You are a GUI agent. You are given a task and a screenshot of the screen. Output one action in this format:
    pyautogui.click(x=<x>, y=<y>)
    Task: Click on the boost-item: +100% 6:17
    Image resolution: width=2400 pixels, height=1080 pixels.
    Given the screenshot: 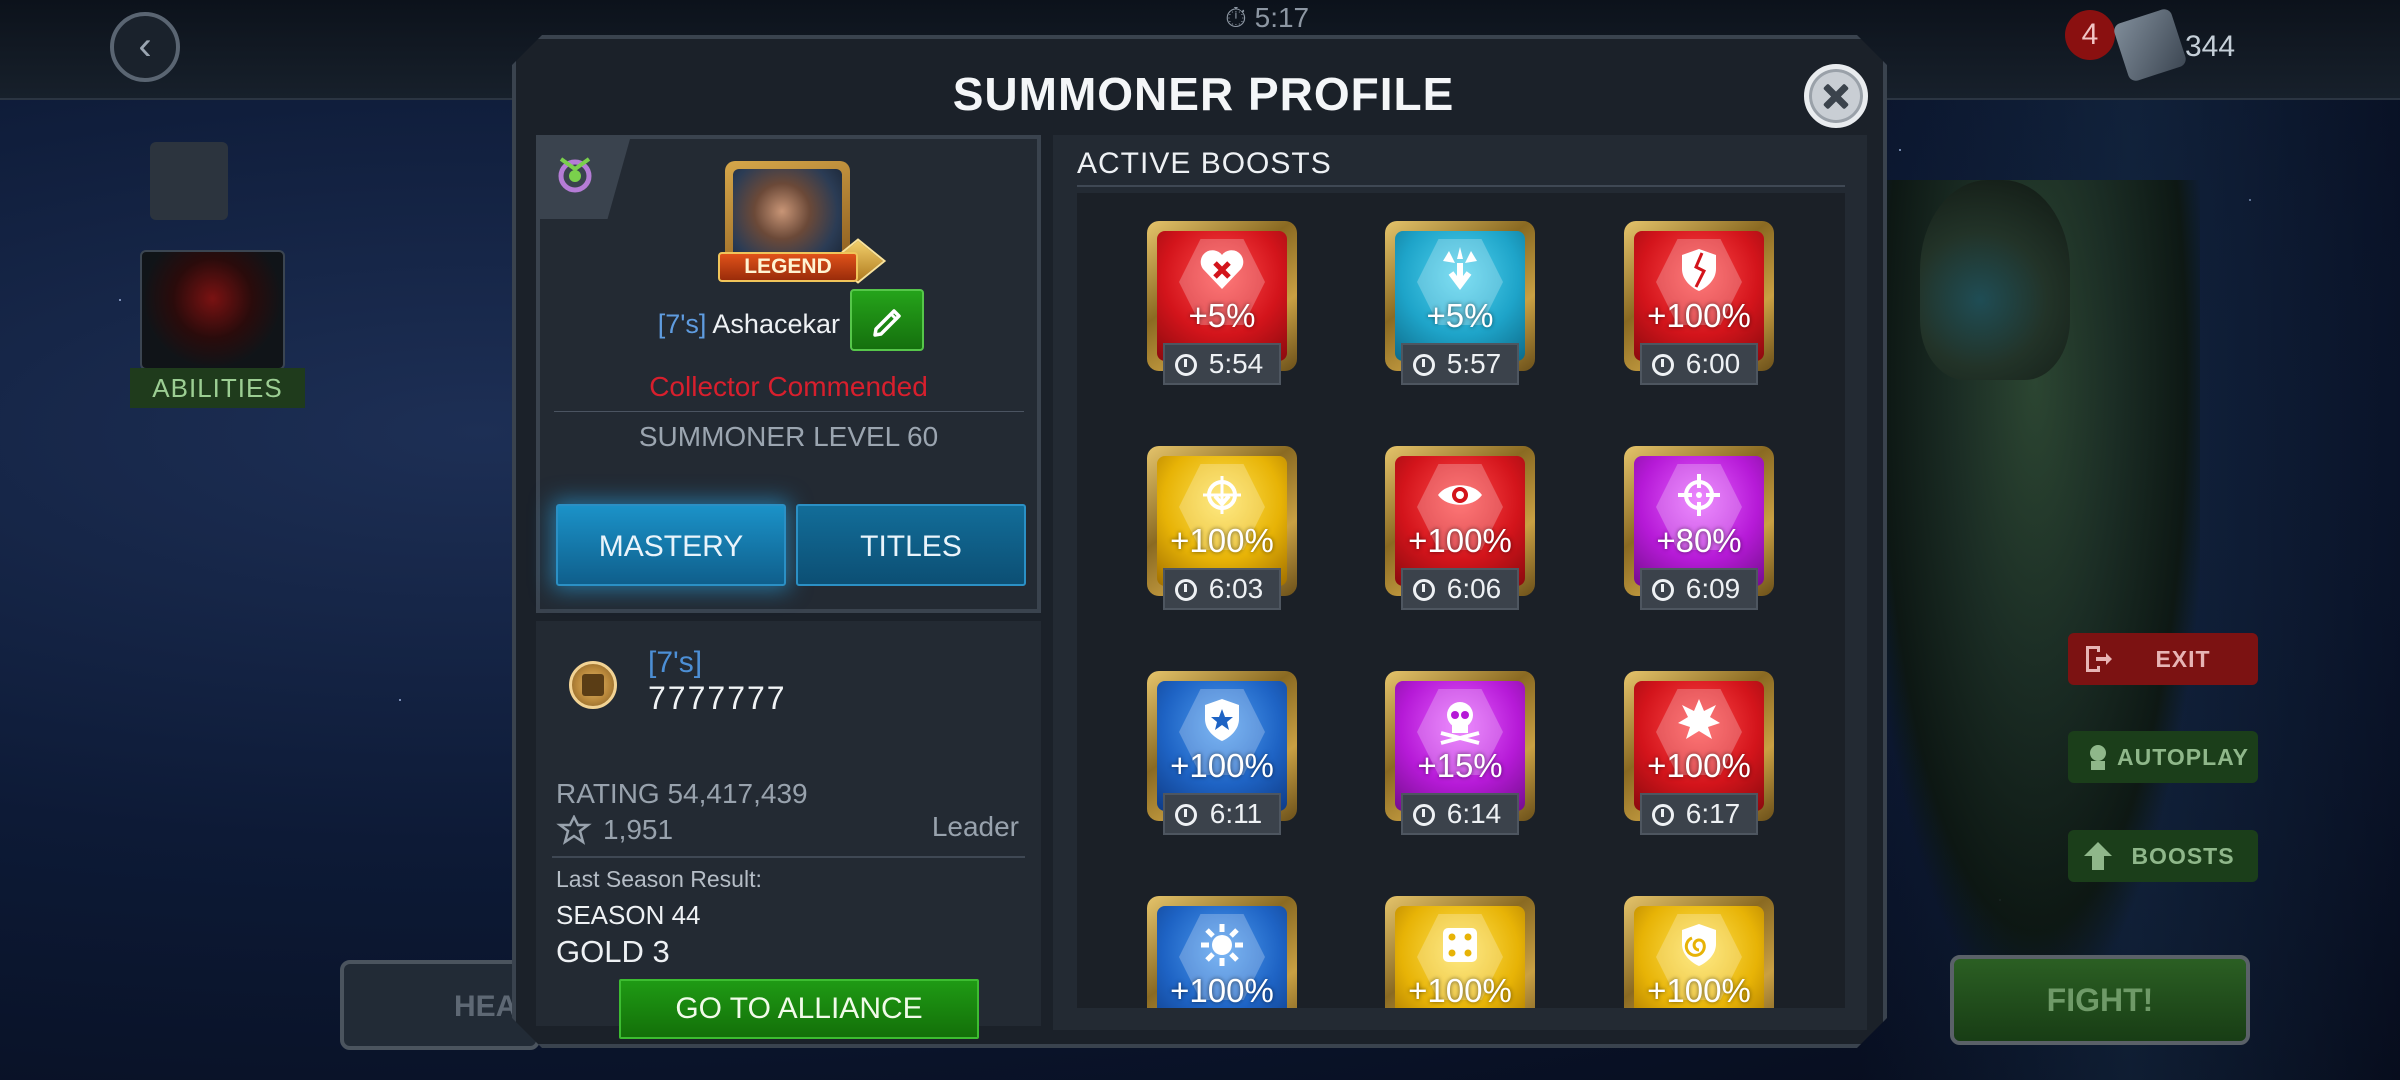 What is the action you would take?
    pyautogui.click(x=1699, y=758)
    